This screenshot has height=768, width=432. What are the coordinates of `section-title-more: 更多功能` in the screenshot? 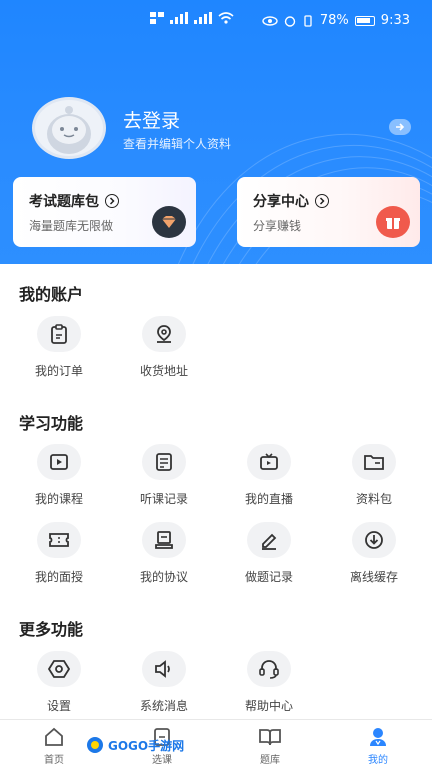 It's located at (51, 629).